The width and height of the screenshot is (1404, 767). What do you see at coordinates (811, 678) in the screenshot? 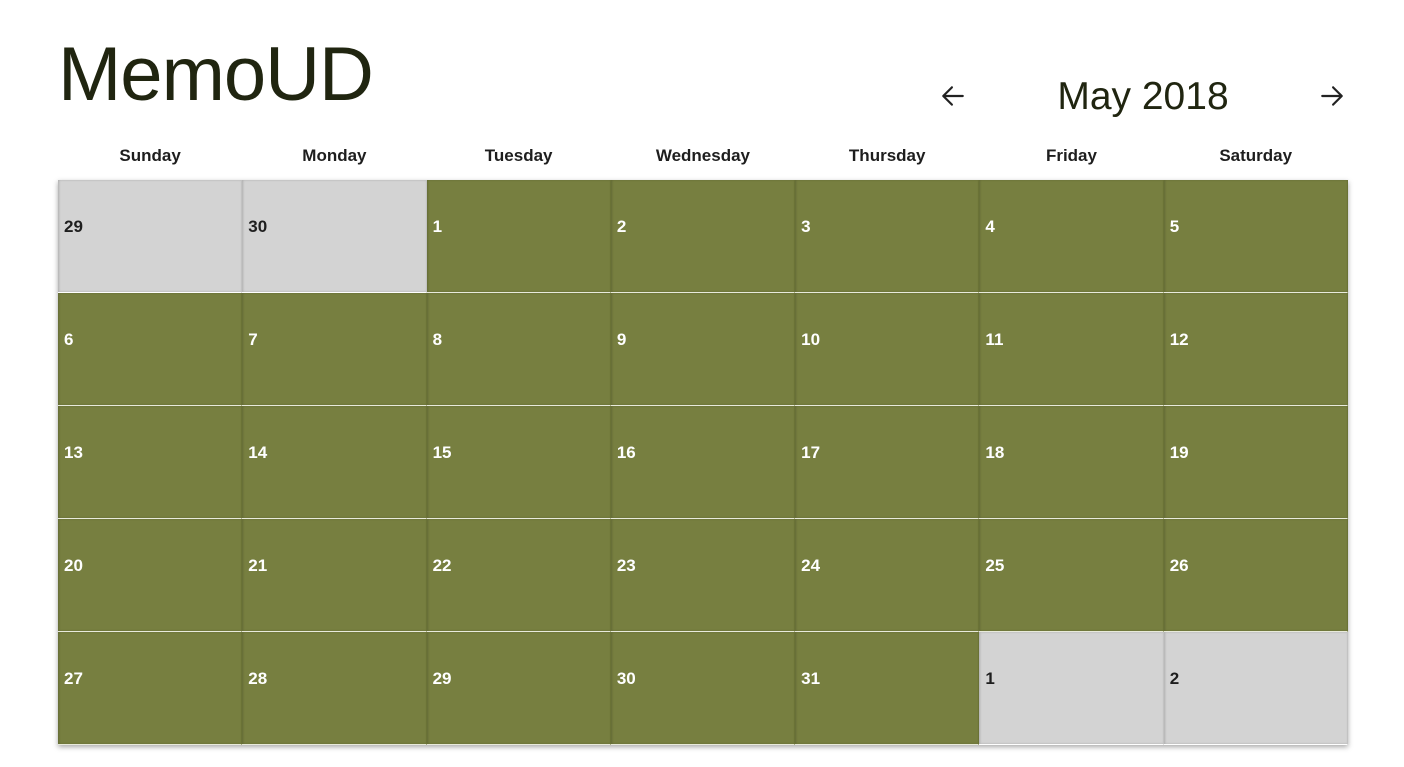
I see `day-number: 31` at bounding box center [811, 678].